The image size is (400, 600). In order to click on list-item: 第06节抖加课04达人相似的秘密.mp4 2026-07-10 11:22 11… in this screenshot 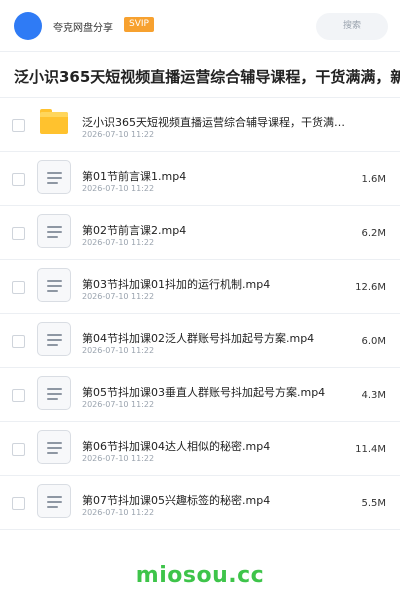, I will do `click(200, 449)`.